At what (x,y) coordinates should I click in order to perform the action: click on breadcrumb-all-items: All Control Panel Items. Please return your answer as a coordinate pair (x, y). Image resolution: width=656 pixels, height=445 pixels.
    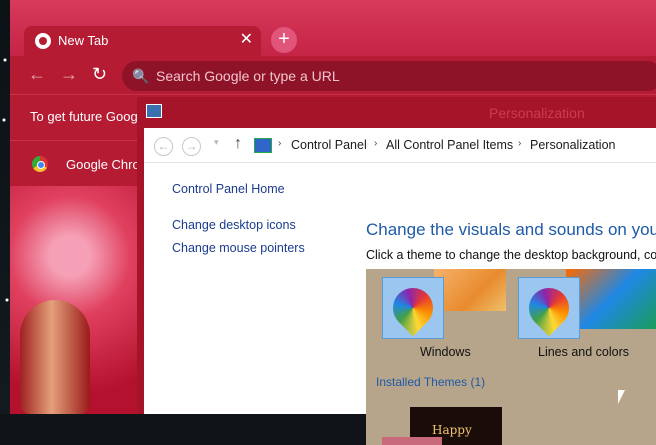
    Looking at the image, I should click on (449, 145).